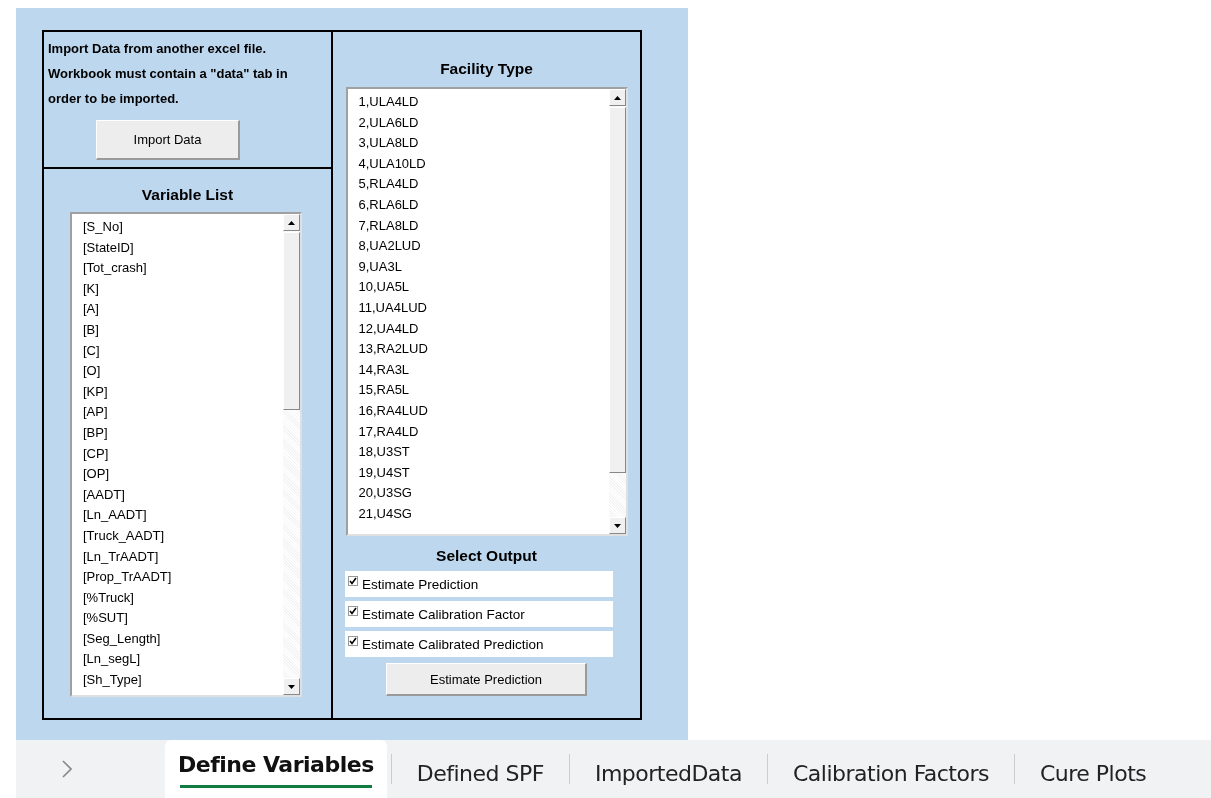 The image size is (1211, 798). Describe the element at coordinates (385, 493) in the screenshot. I see `list-item: 20,U3SG` at that location.